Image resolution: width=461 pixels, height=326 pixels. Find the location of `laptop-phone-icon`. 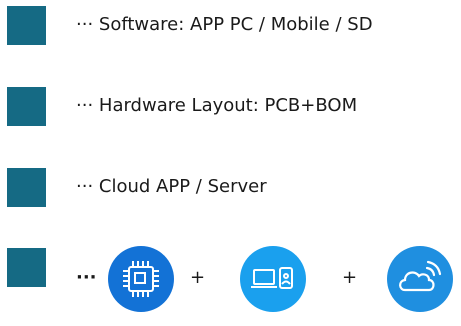

laptop-phone-icon is located at coordinates (273, 279).